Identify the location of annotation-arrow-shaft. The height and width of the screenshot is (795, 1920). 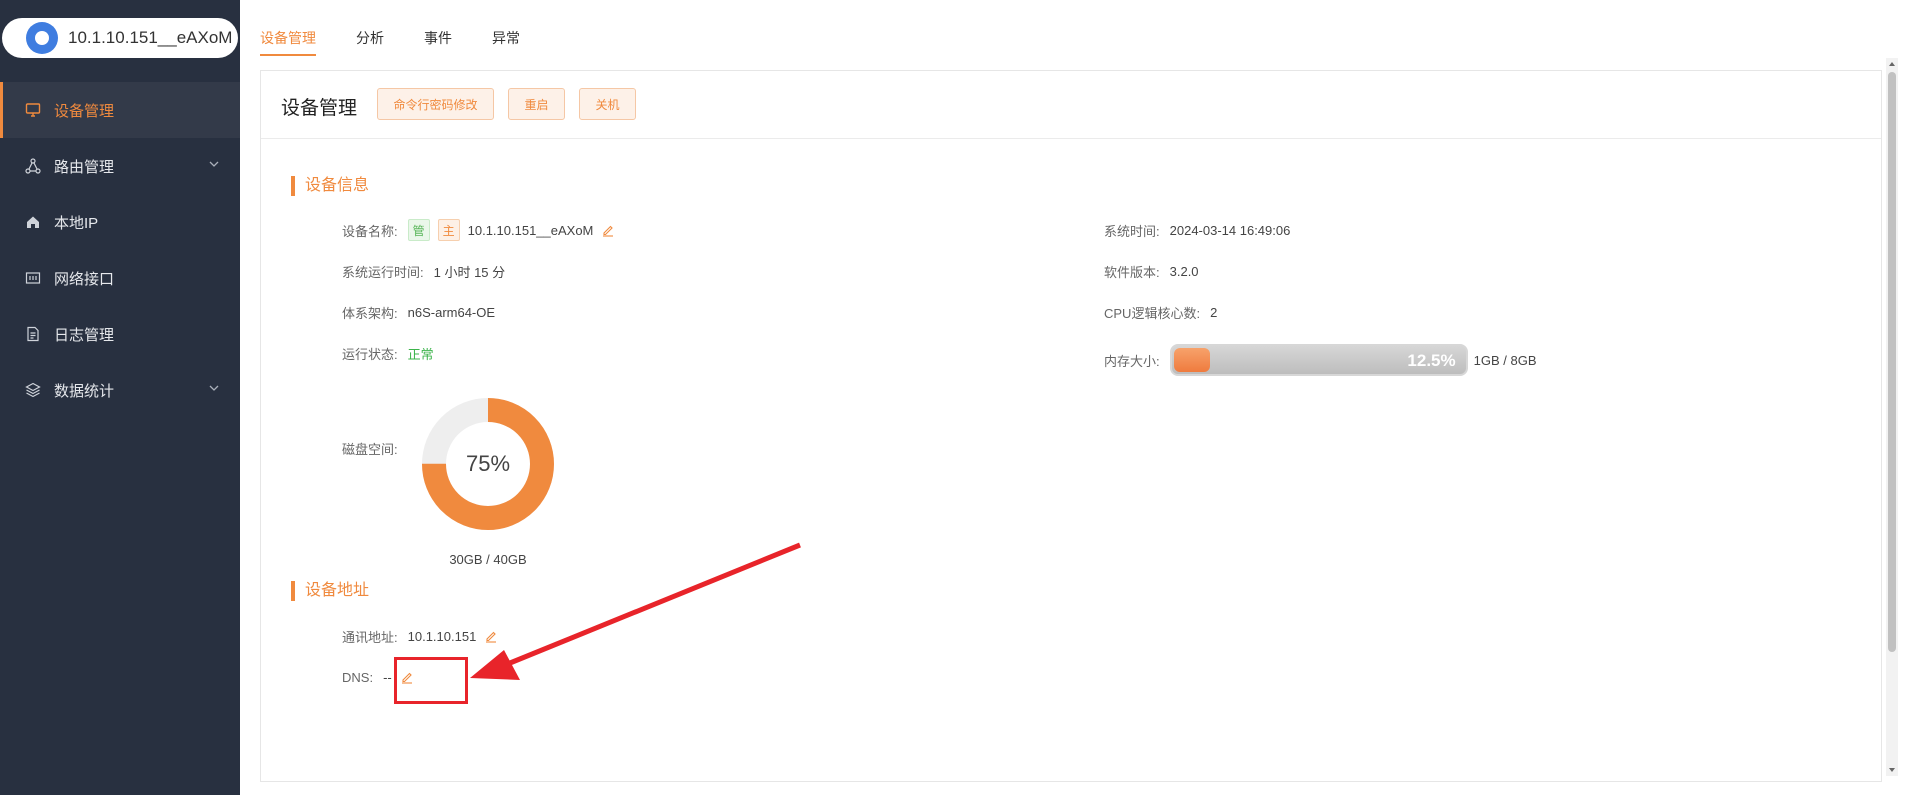
(655, 604).